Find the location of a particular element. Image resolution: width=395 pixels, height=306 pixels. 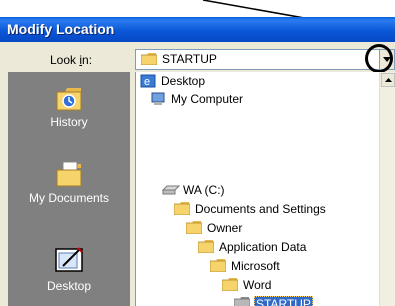

places-my-documents: My Documents is located at coordinates (69, 181).